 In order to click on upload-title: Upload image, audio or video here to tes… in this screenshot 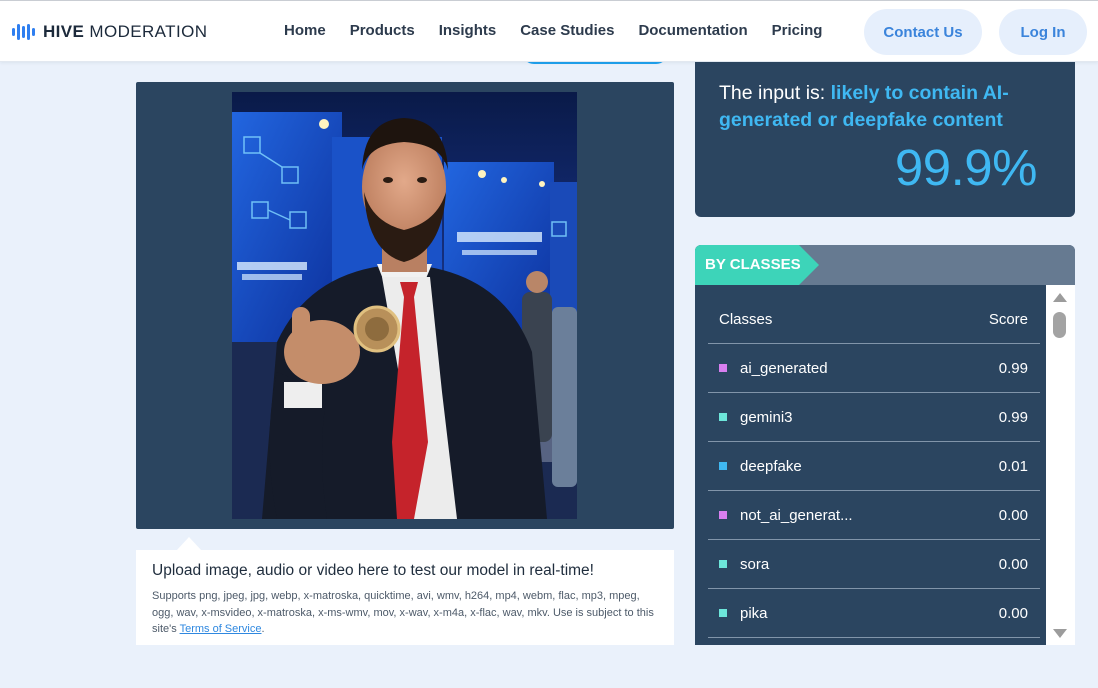, I will do `click(373, 570)`.